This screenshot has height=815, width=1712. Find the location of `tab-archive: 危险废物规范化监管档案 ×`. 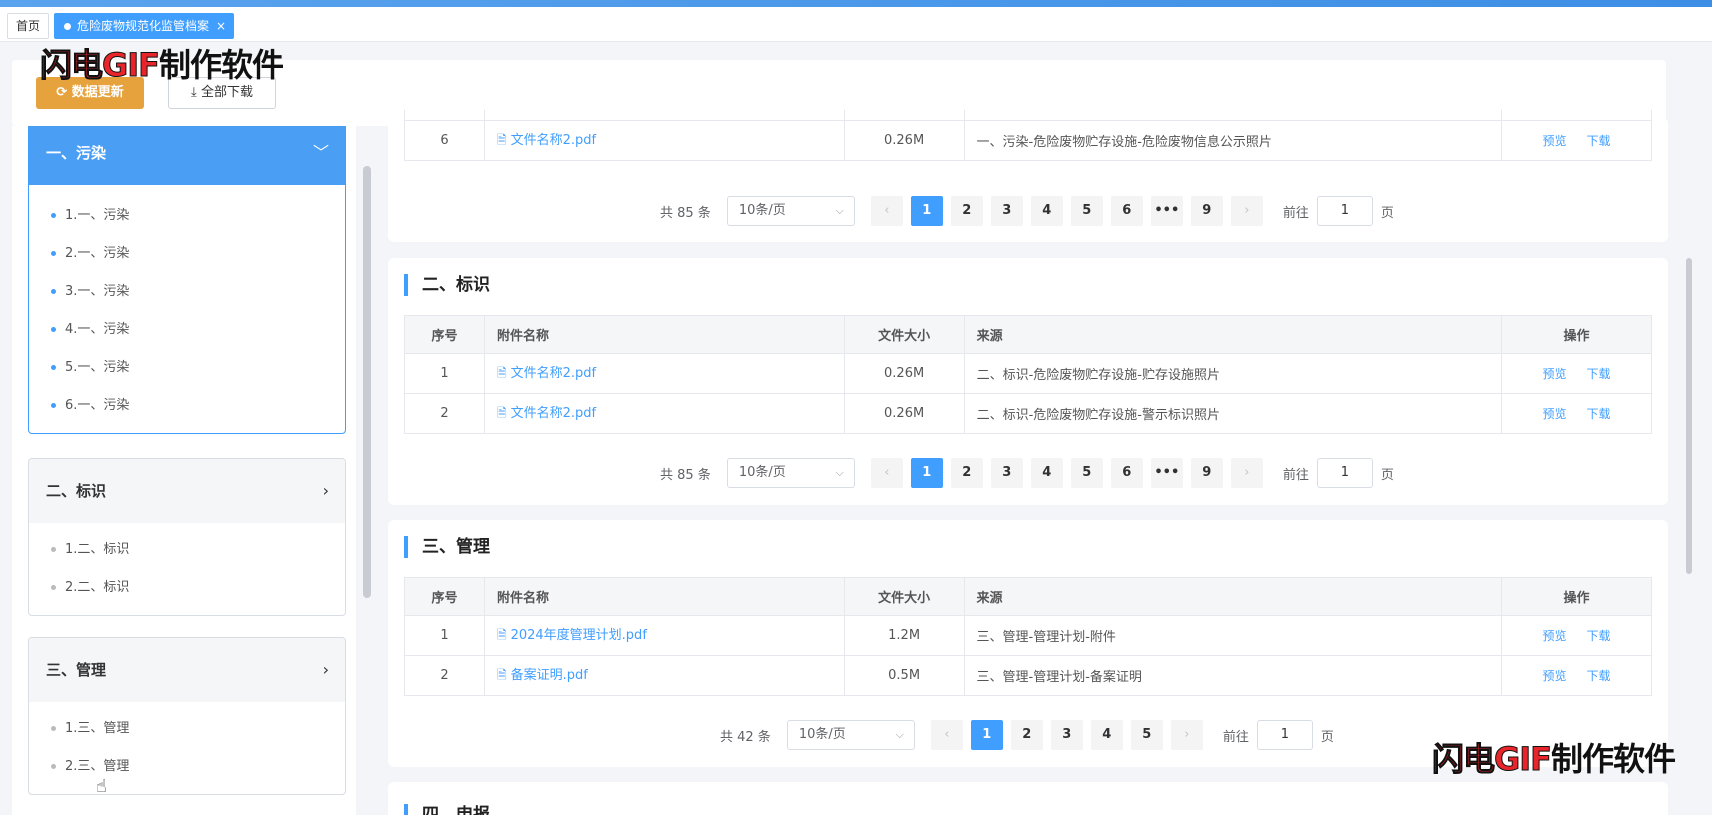

tab-archive: 危险废物规范化监管档案 × is located at coordinates (144, 26).